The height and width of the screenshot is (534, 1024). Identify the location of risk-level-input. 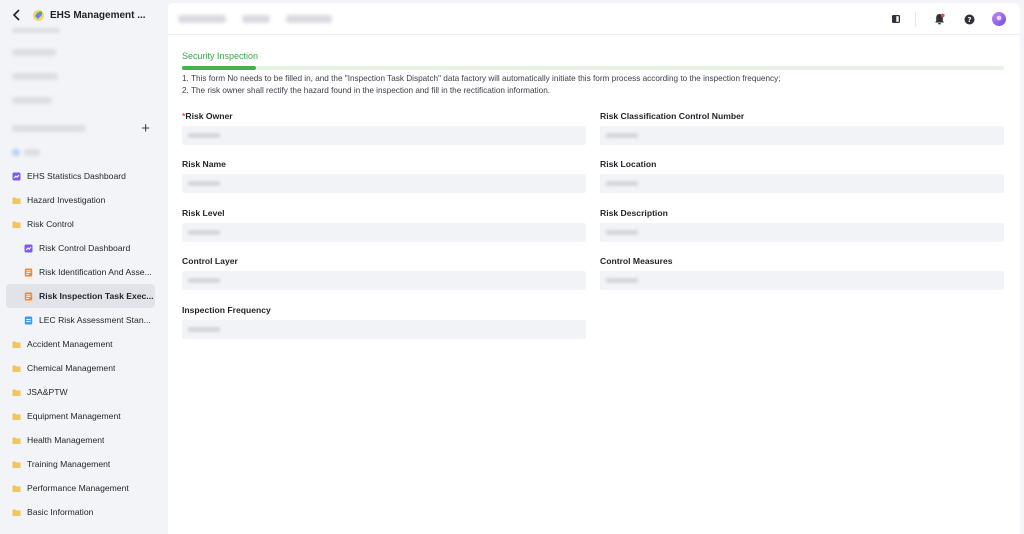
(384, 232).